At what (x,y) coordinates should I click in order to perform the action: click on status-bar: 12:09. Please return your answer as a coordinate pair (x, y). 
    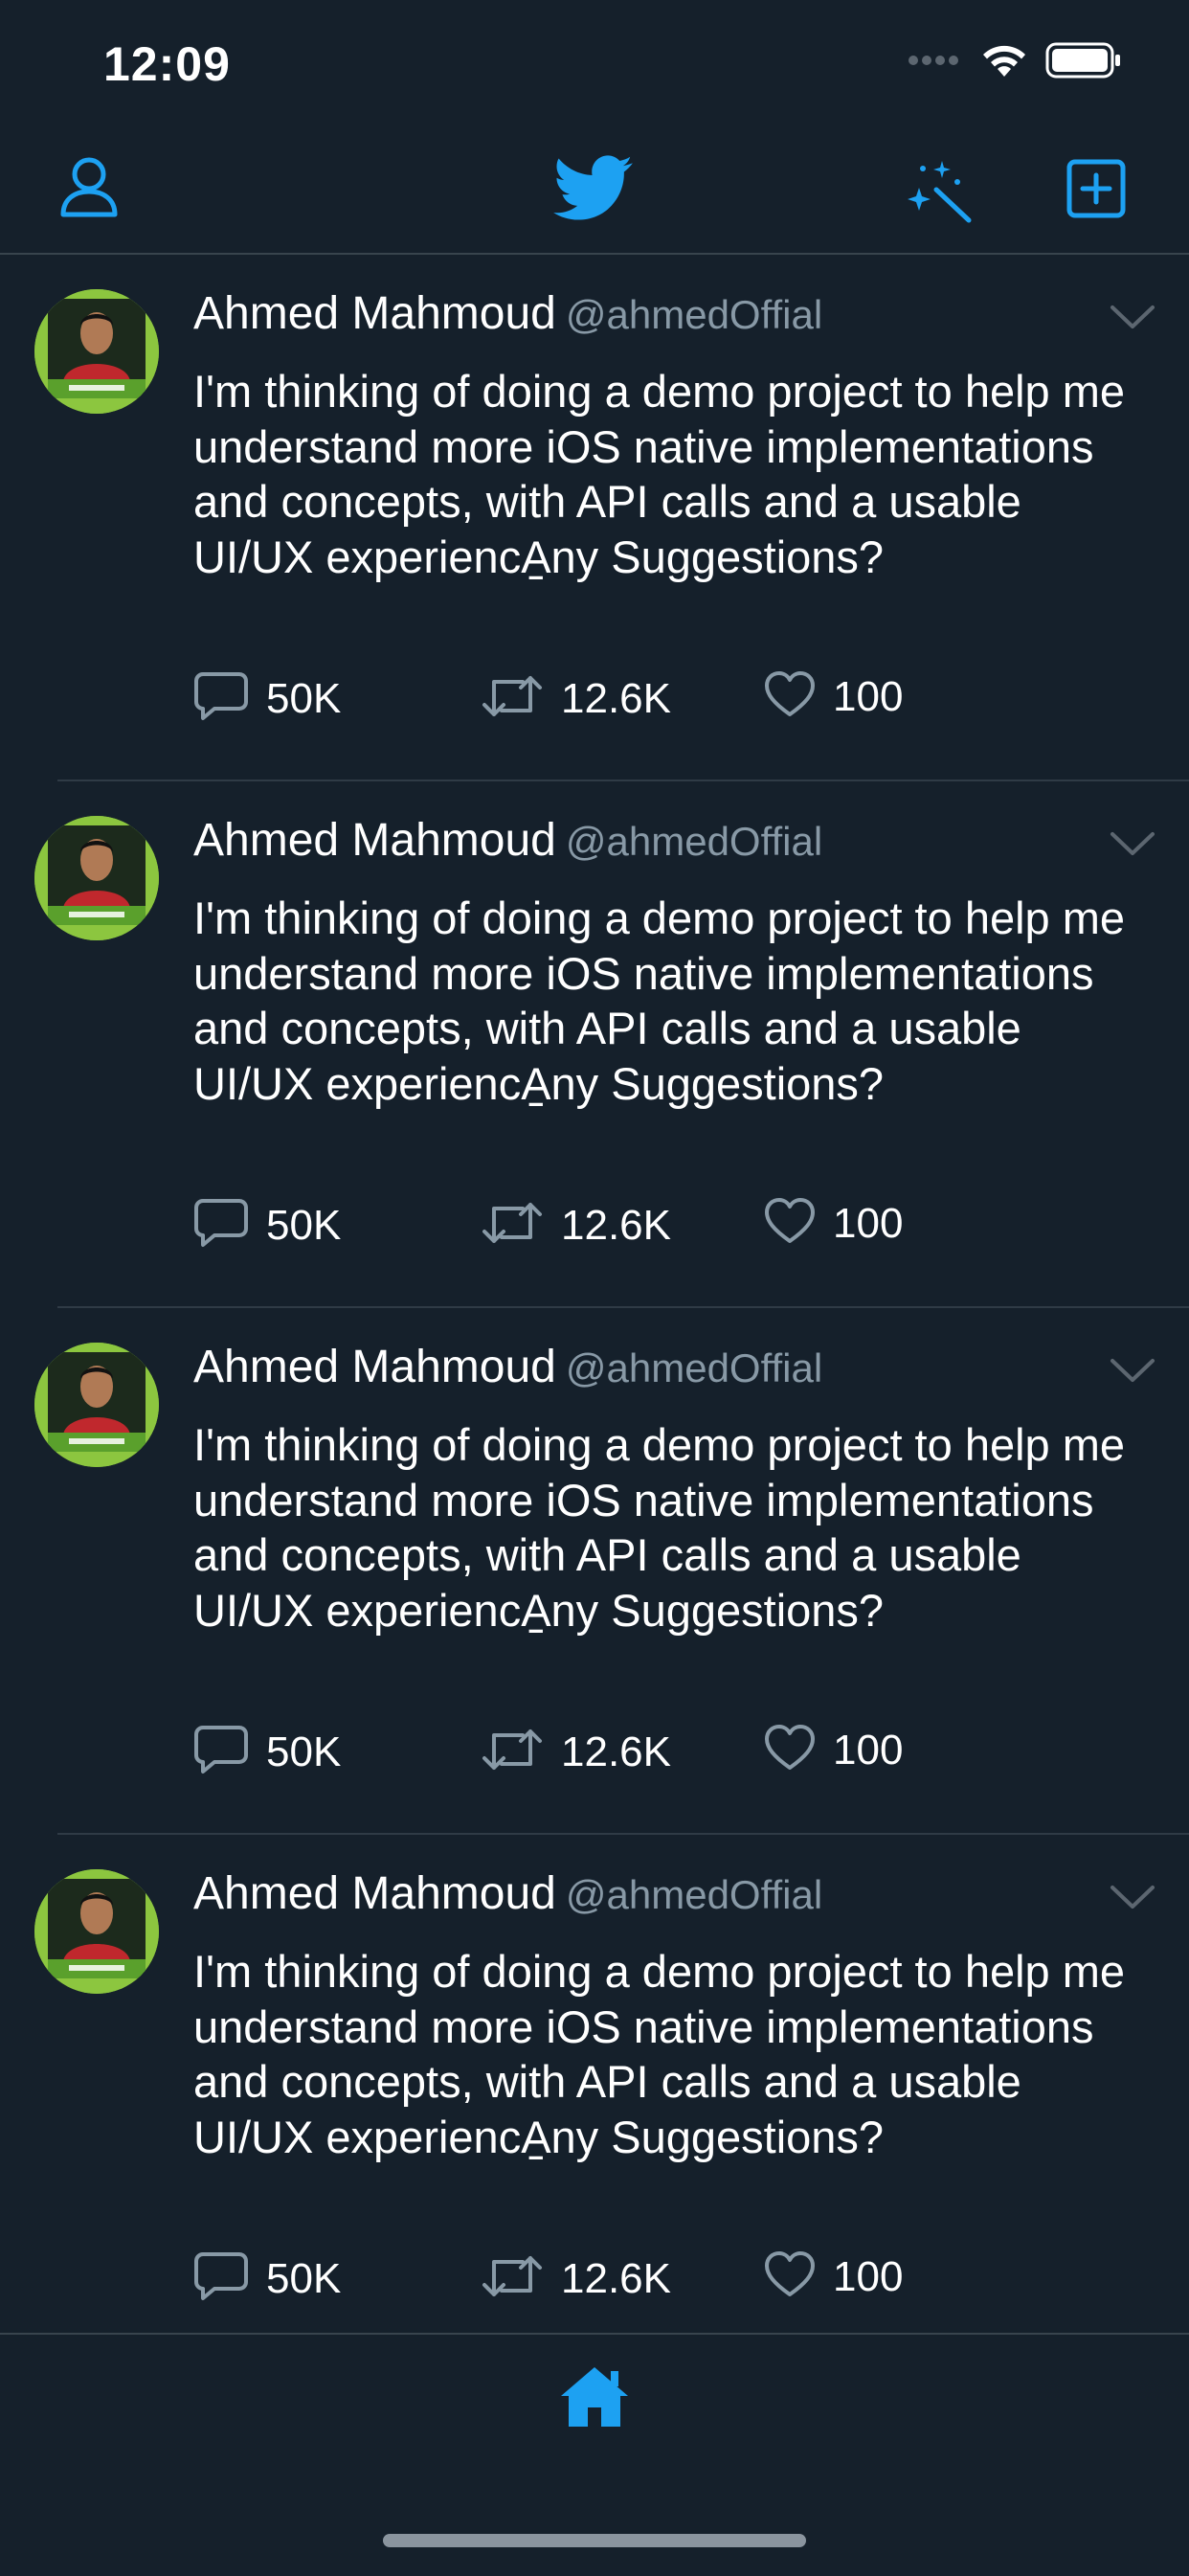
    Looking at the image, I should click on (594, 63).